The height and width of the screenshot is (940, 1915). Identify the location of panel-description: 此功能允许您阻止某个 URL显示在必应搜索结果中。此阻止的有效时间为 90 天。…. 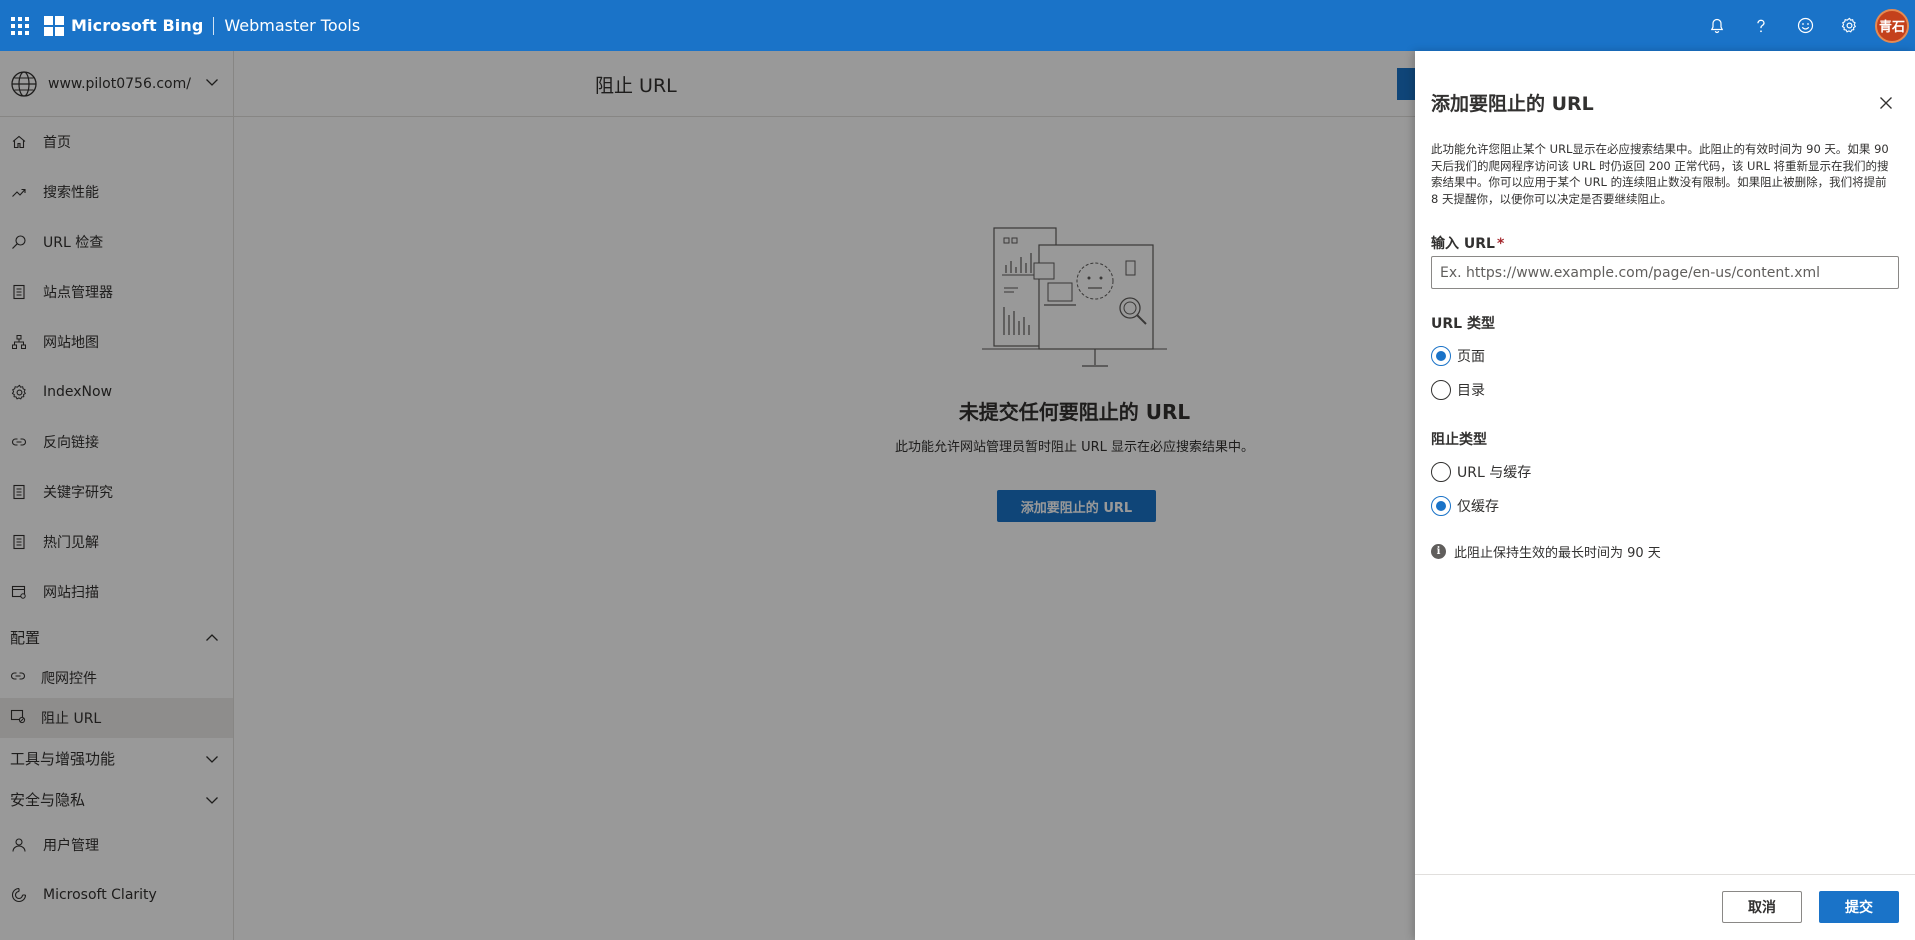
(1660, 174).